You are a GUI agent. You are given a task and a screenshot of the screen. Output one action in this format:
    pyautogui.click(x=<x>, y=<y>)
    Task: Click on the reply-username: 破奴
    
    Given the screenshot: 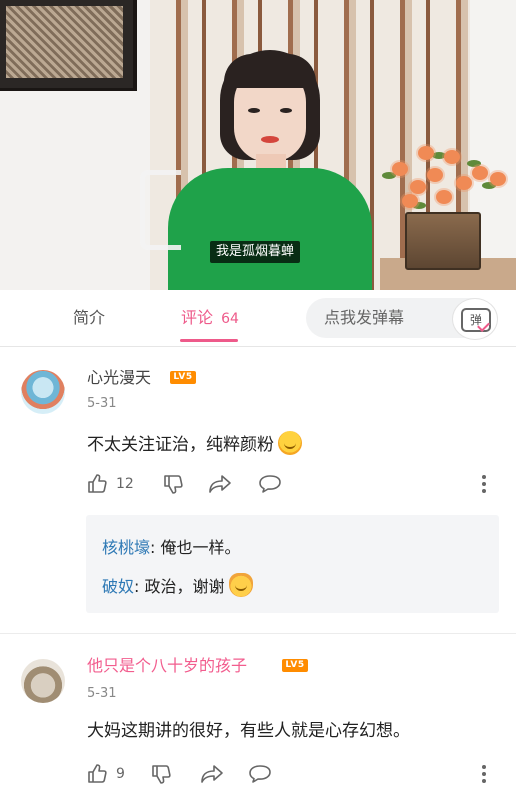 What is the action you would take?
    pyautogui.click(x=118, y=586)
    